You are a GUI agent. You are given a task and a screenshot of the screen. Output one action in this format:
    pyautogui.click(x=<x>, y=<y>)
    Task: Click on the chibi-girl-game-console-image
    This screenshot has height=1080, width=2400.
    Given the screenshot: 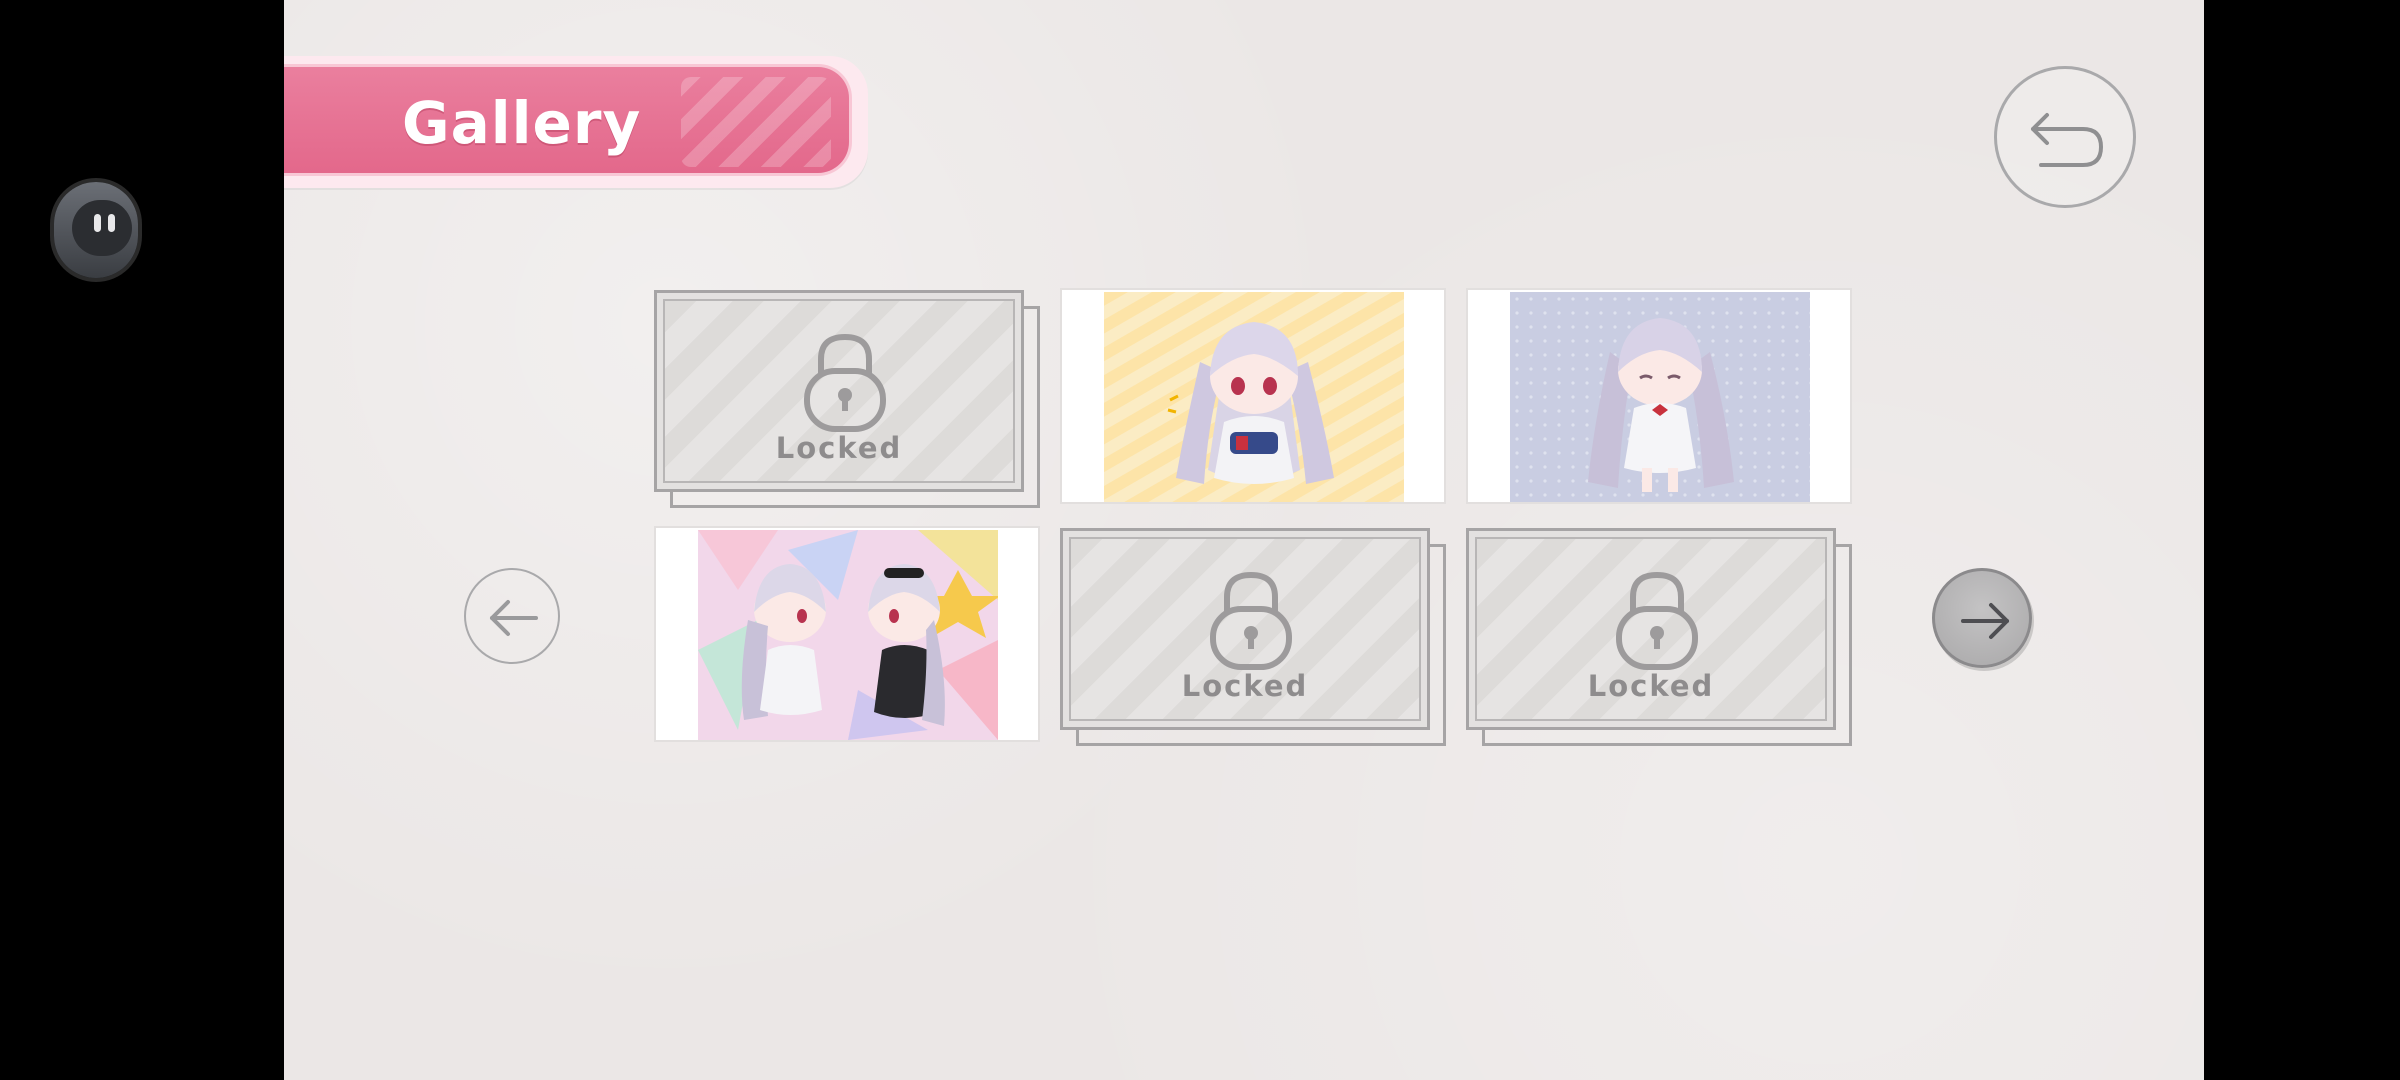 What is the action you would take?
    pyautogui.click(x=1254, y=397)
    